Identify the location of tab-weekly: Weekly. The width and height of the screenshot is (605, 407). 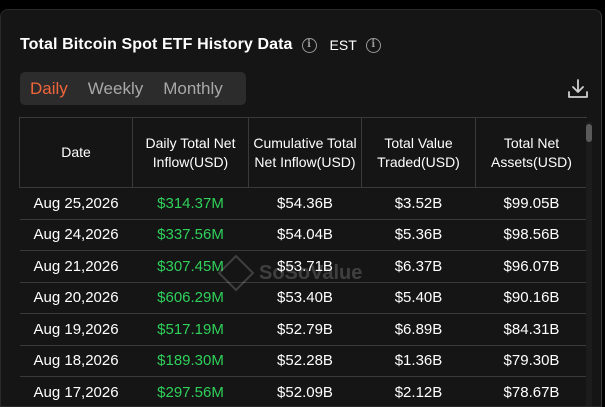
(115, 88).